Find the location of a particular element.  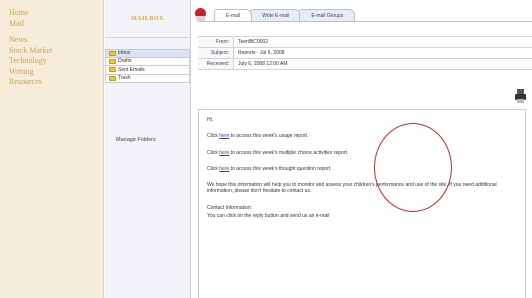

folder-label: Drafts is located at coordinates (125, 61).